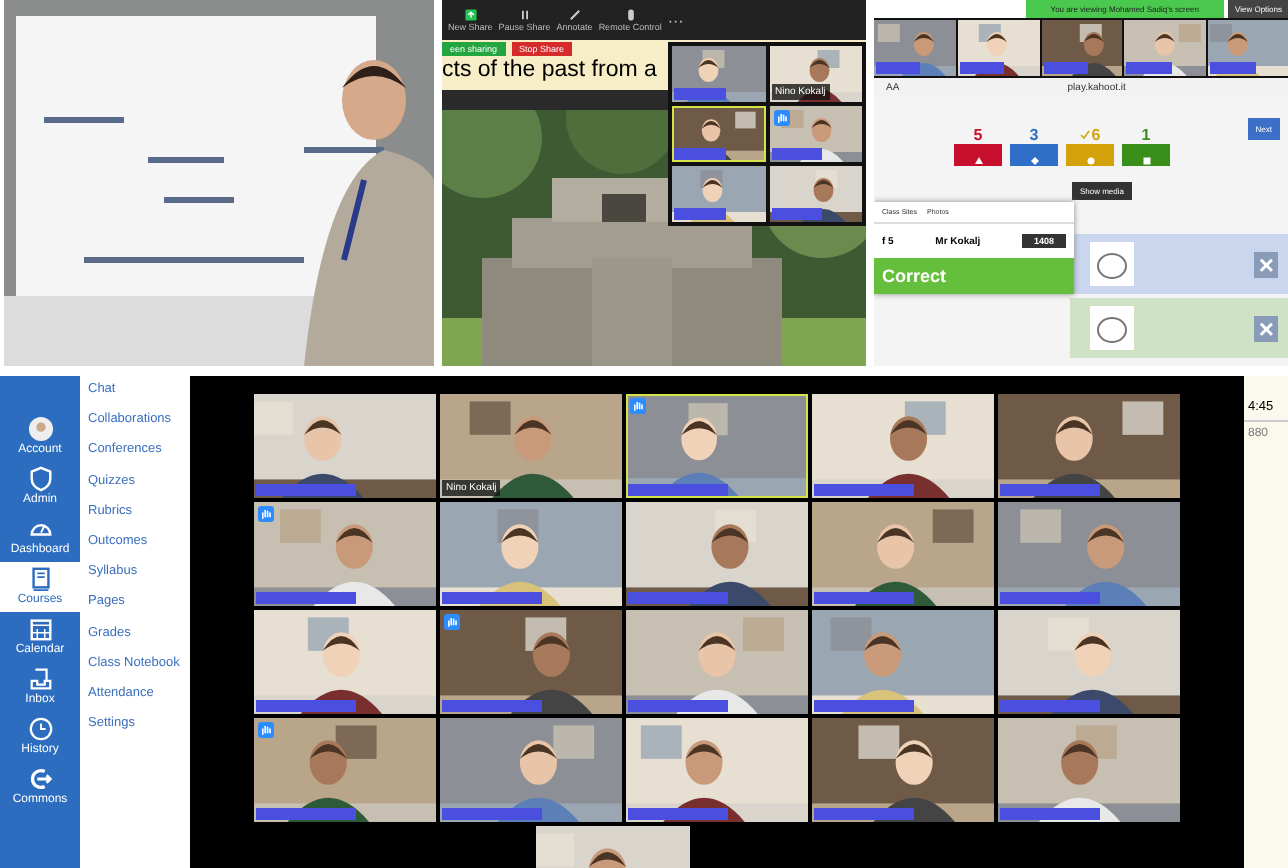 The image size is (1288, 868). Describe the element at coordinates (524, 15) in the screenshot. I see `pause-icon` at that location.